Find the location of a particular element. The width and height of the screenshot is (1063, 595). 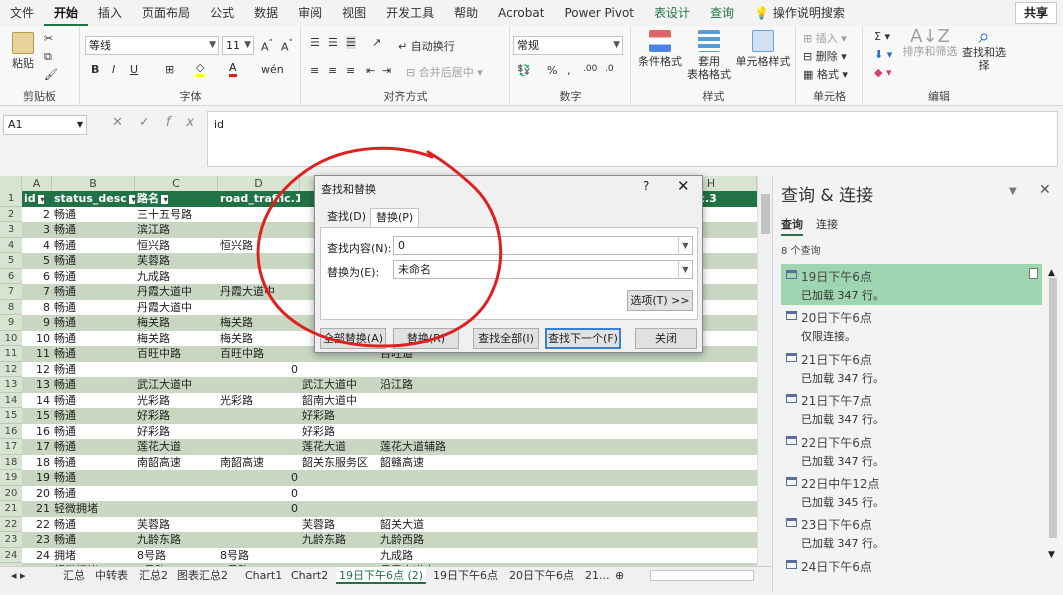

row-header: 12 is located at coordinates (11, 369).